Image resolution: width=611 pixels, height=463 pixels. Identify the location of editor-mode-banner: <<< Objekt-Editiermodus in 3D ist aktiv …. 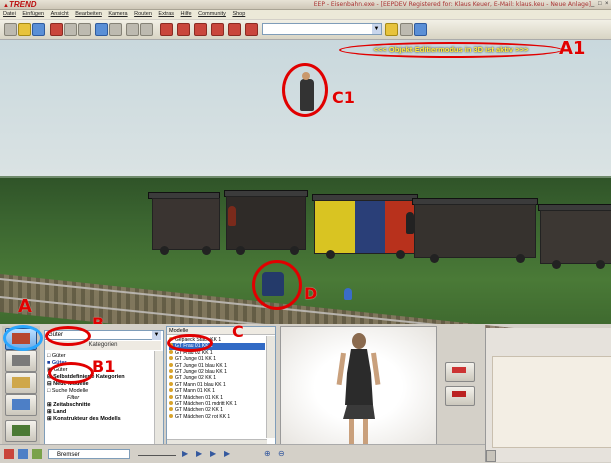
(451, 50).